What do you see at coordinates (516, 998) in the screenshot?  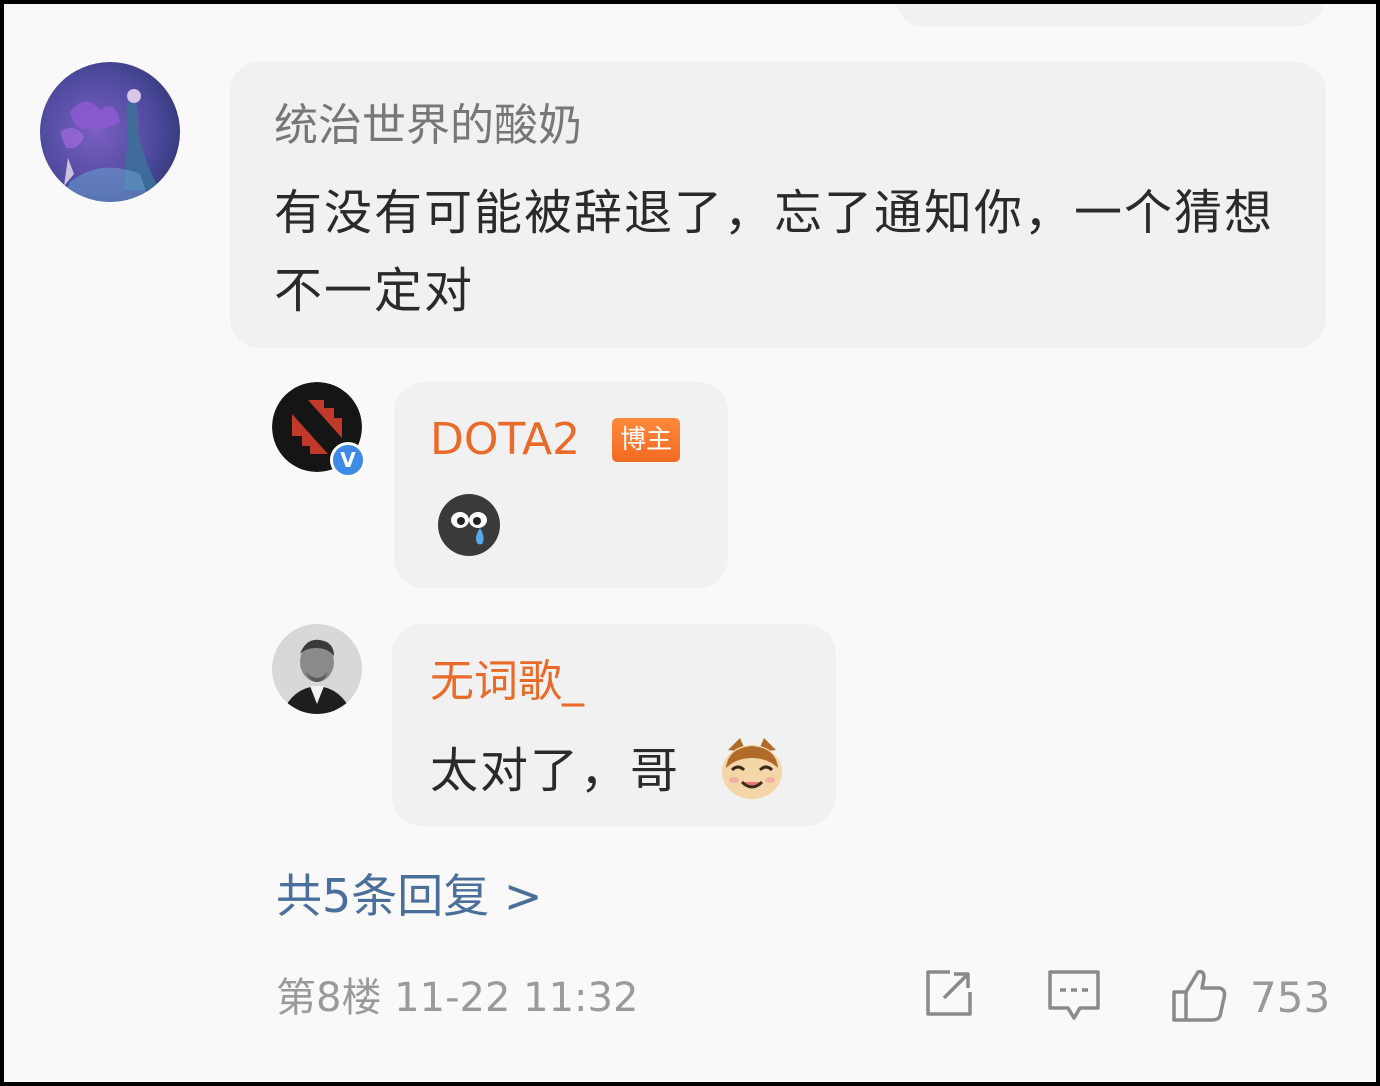 I see `timestamp: 11-22 11:32` at bounding box center [516, 998].